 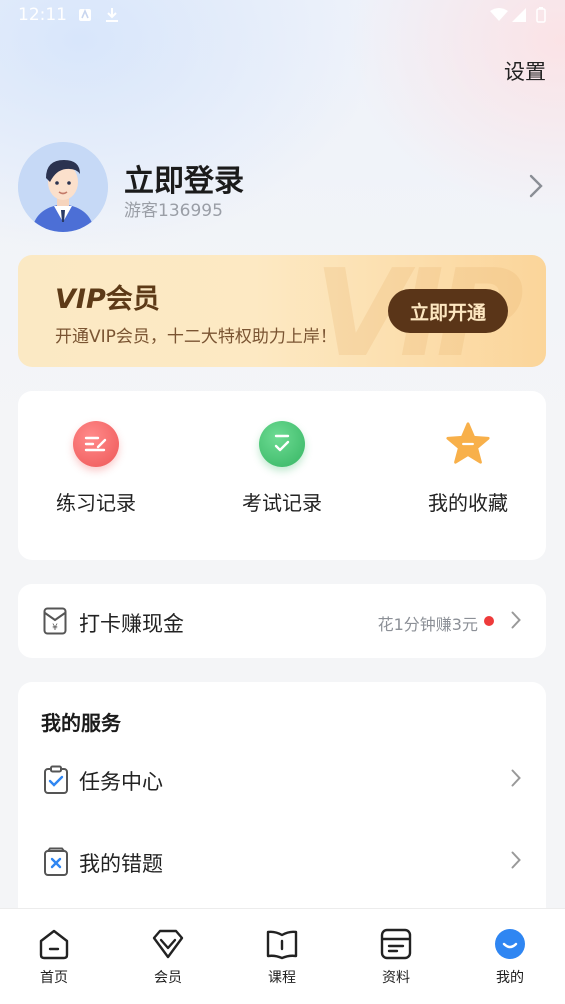 What do you see at coordinates (42, 15) in the screenshot?
I see `status-time: 12:11` at bounding box center [42, 15].